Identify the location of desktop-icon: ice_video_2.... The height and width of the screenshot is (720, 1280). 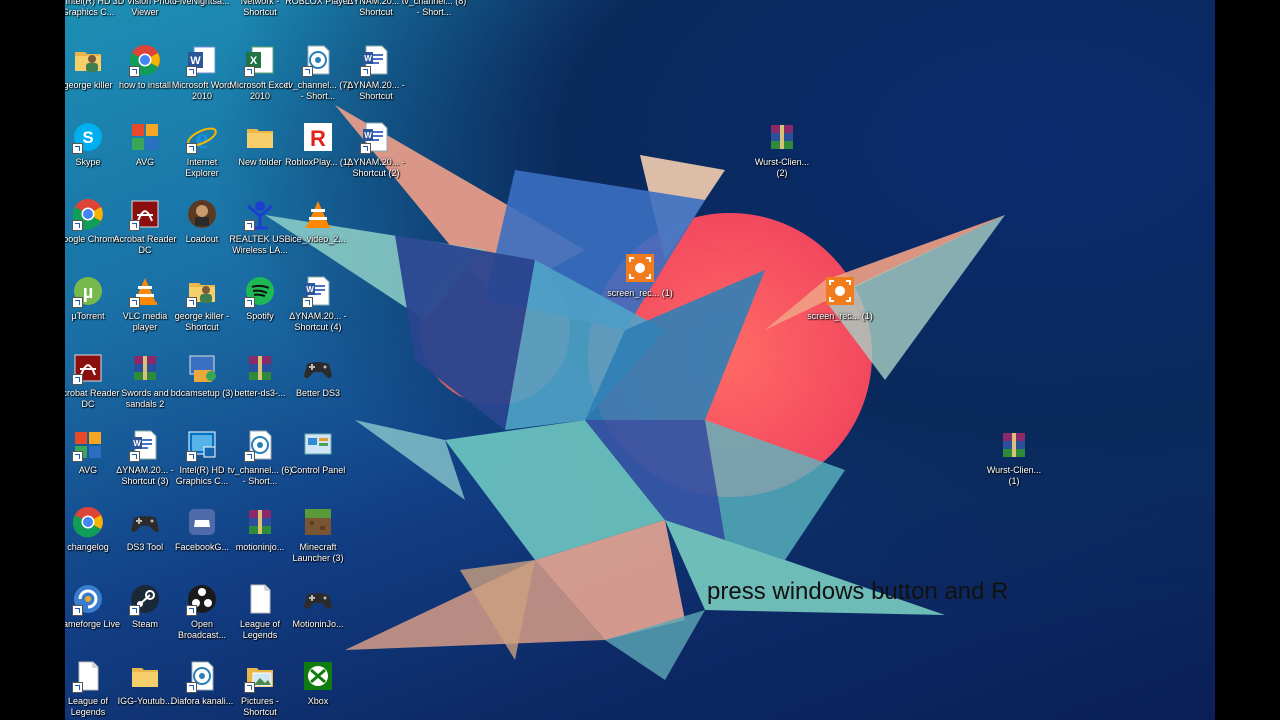
(318, 234).